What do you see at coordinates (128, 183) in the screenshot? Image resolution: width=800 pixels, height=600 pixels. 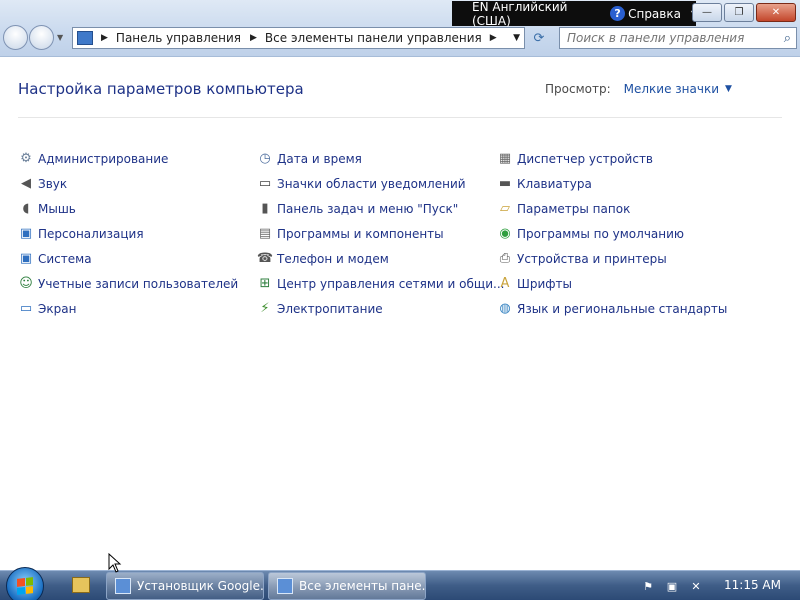 I see `control-panel-item: ◀ Звук` at bounding box center [128, 183].